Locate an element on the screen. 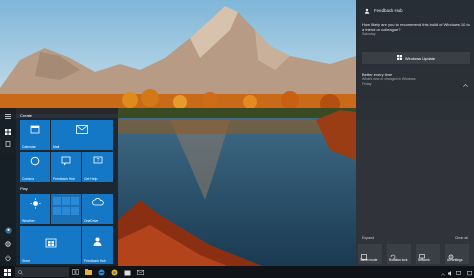 The image size is (474, 278). search-icon is located at coordinates (20, 272).